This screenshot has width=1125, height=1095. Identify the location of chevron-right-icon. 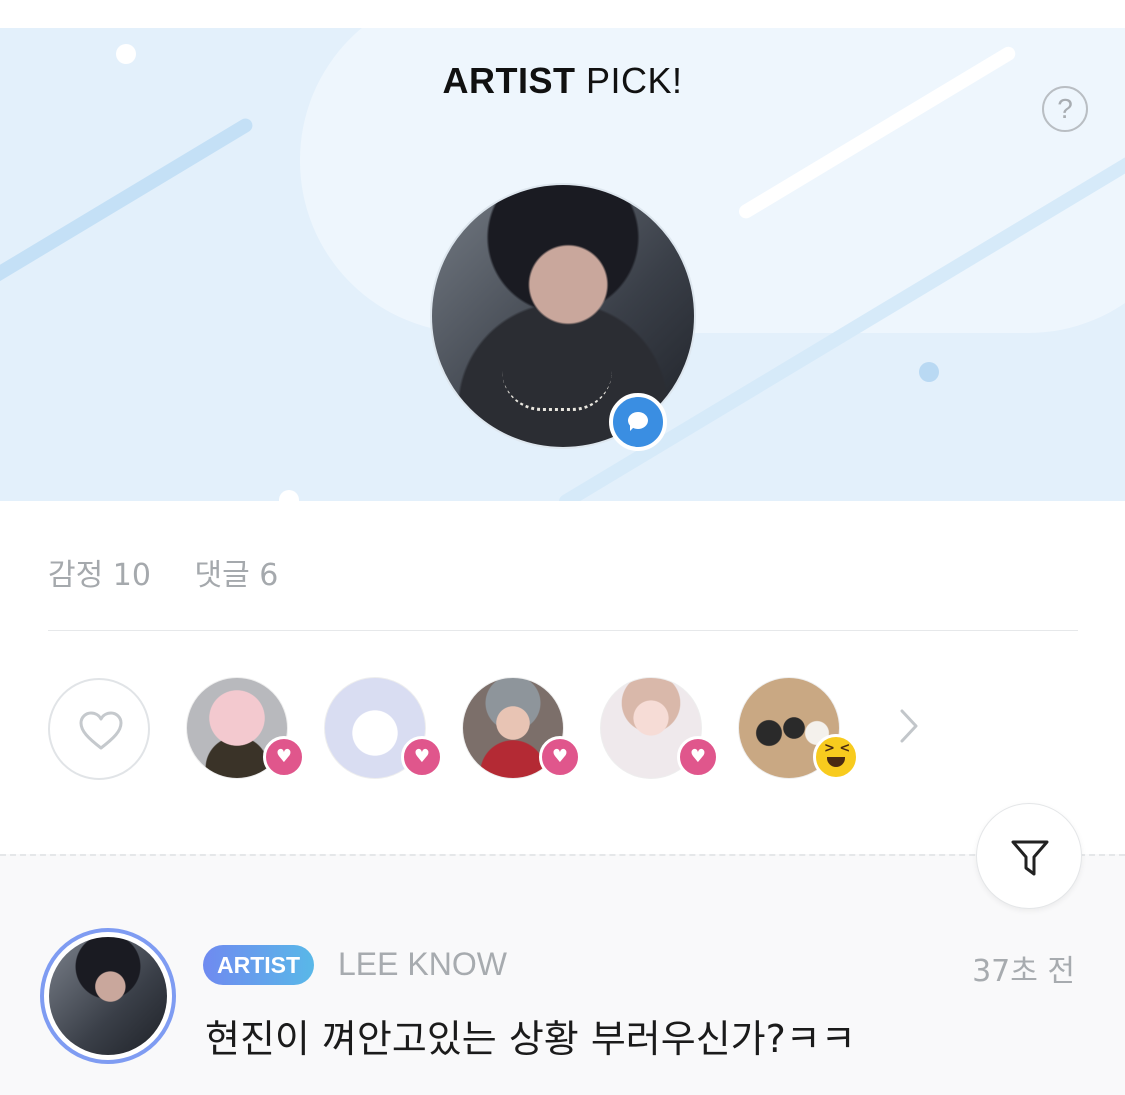
(909, 726).